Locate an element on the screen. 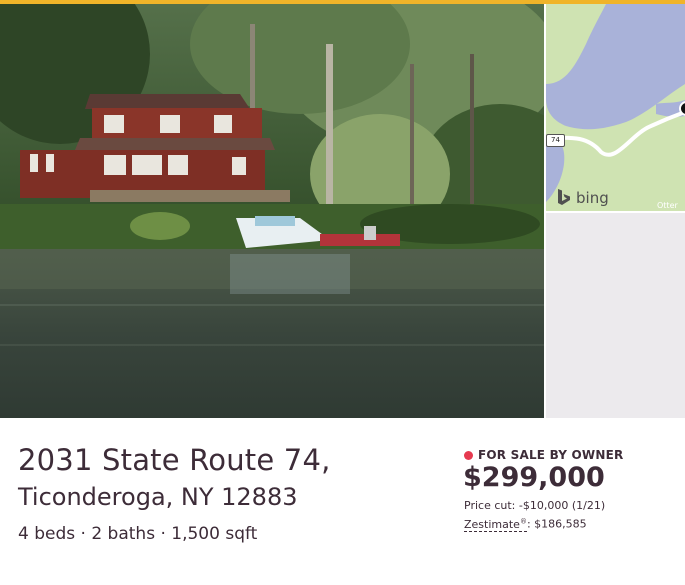 The image size is (685, 585). zestimate: Zestimate®: $186,585 is located at coordinates (525, 524).